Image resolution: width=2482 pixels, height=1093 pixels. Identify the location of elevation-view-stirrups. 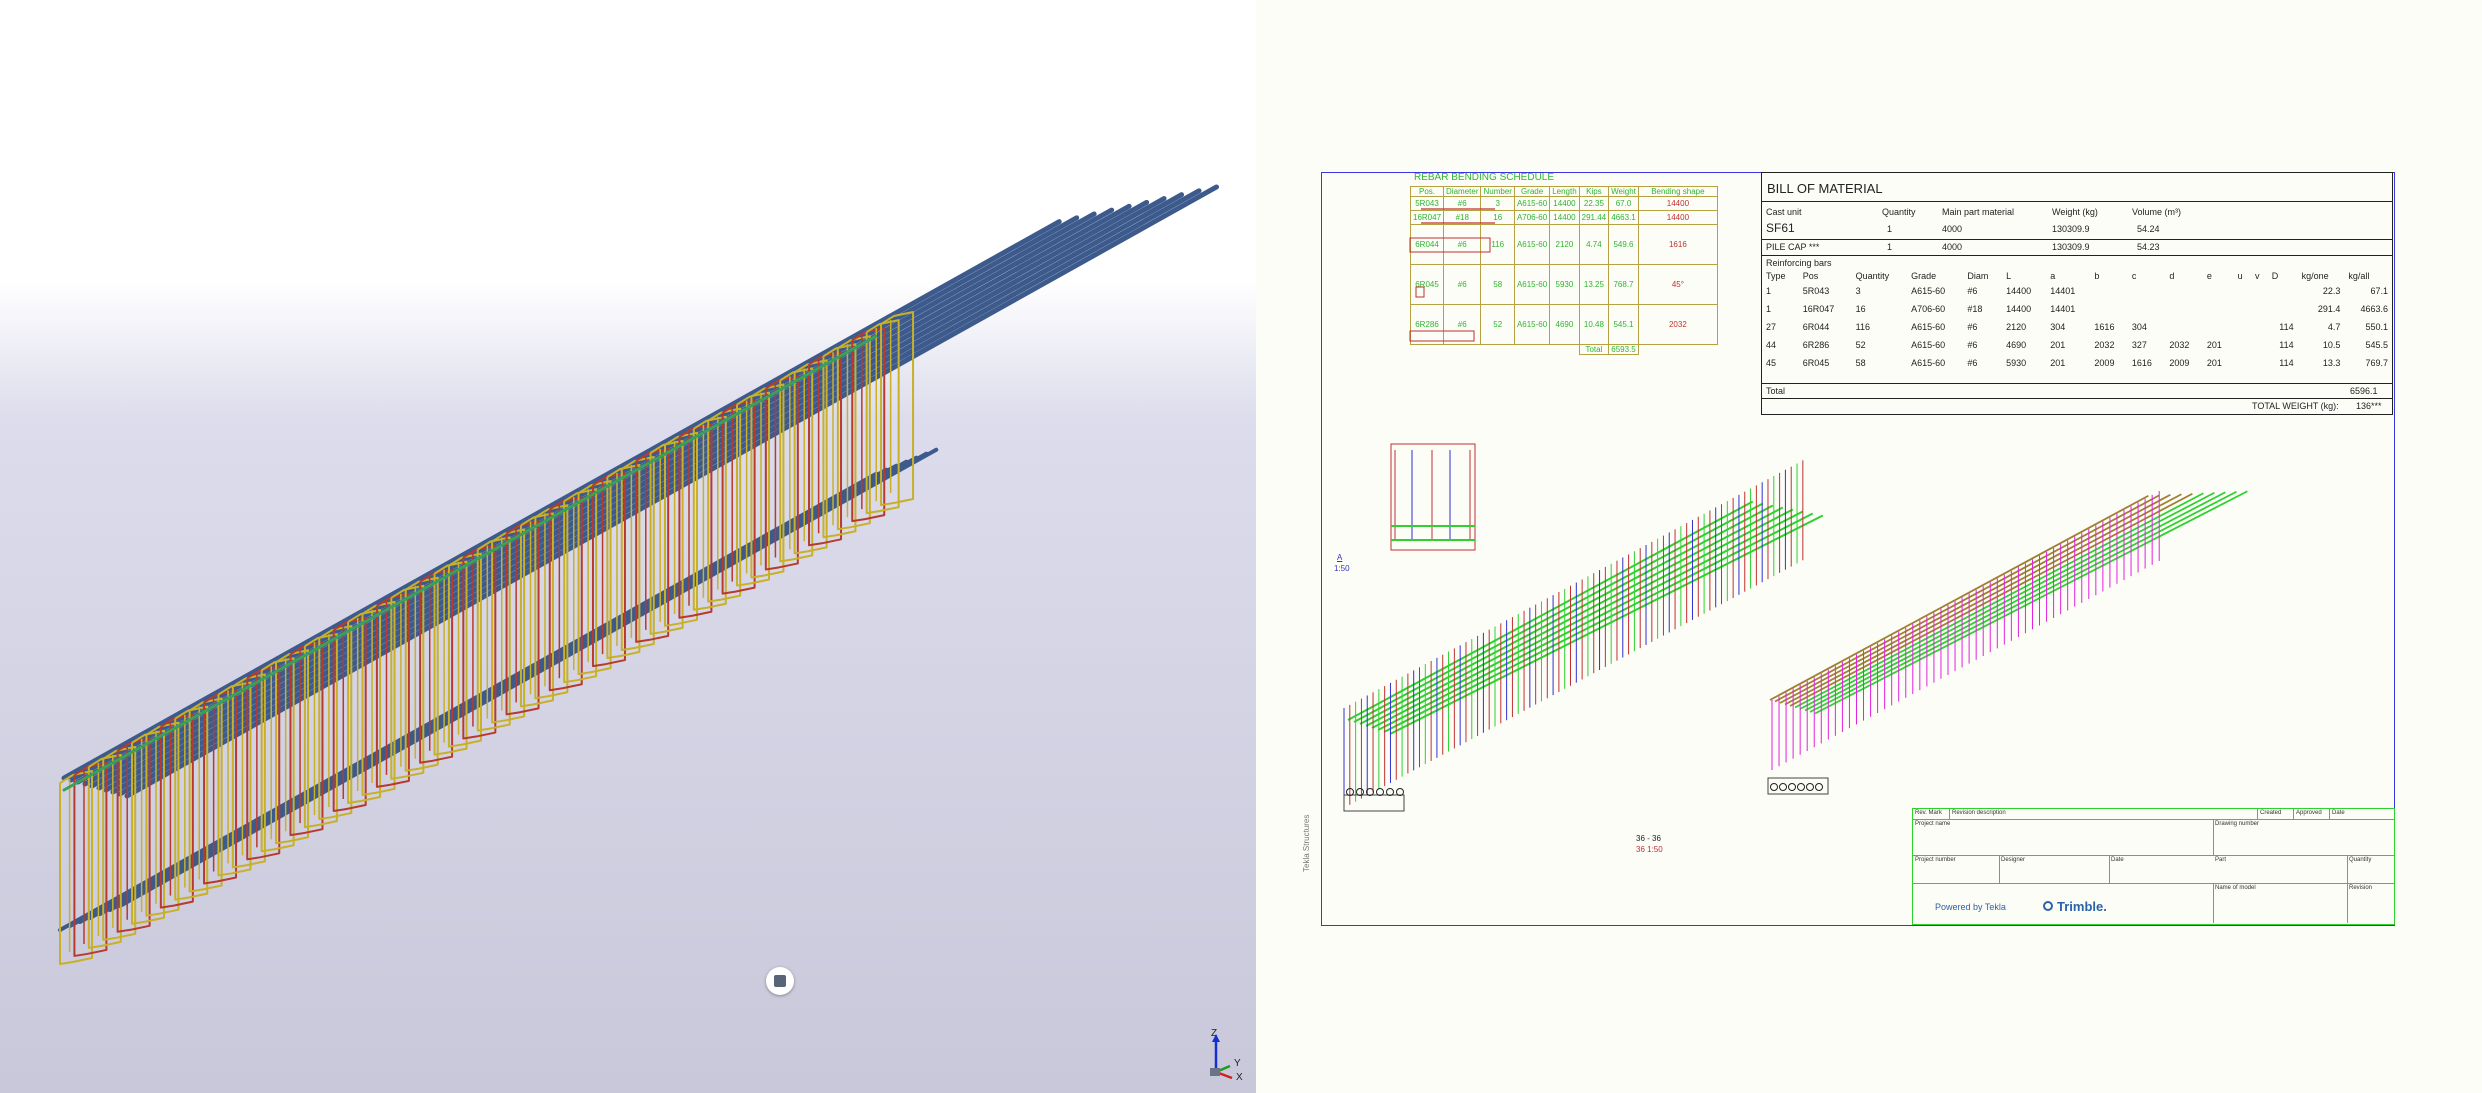
(2007, 642).